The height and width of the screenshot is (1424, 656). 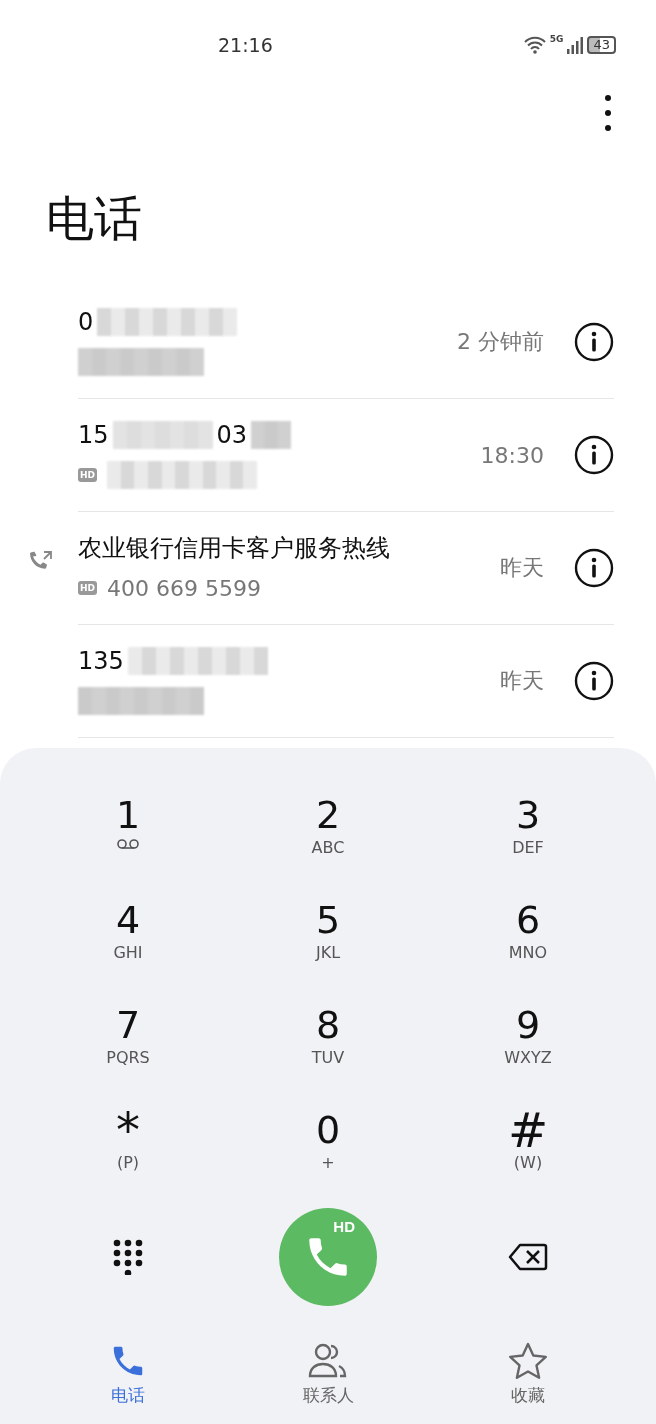 What do you see at coordinates (346, 342) in the screenshot?
I see `call-log-row: 0 2 分钟前` at bounding box center [346, 342].